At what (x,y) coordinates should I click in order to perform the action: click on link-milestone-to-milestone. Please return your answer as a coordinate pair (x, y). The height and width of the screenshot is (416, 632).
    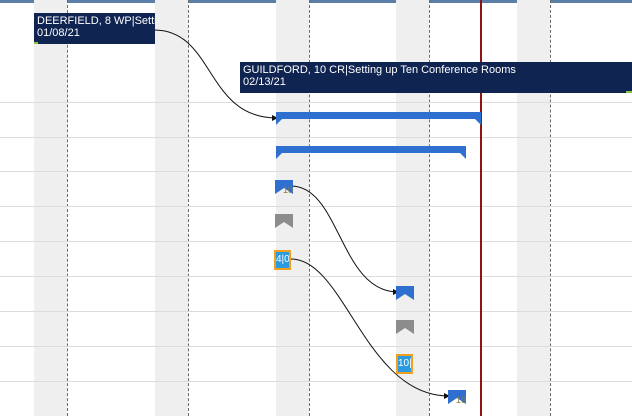
    Looking at the image, I should click on (344, 240).